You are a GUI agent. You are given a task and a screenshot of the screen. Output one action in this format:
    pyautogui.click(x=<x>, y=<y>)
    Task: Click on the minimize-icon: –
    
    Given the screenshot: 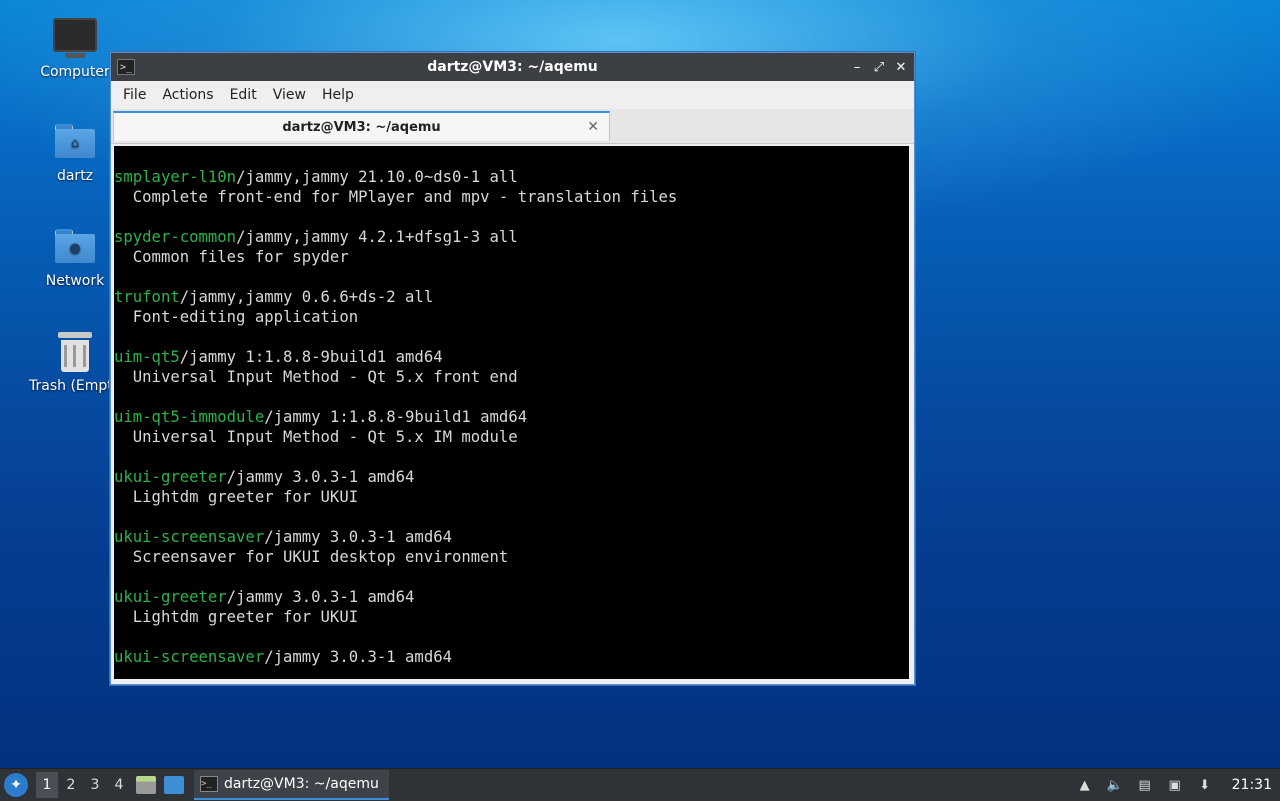 What is the action you would take?
    pyautogui.click(x=857, y=67)
    